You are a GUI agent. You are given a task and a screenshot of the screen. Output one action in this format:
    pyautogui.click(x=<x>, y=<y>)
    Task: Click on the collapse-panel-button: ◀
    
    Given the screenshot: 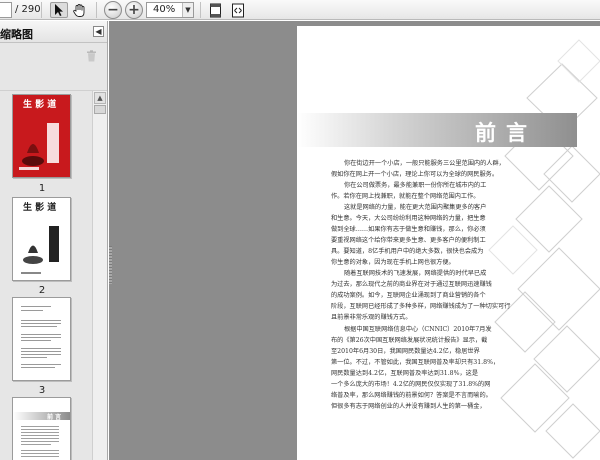 What is the action you would take?
    pyautogui.click(x=98, y=31)
    